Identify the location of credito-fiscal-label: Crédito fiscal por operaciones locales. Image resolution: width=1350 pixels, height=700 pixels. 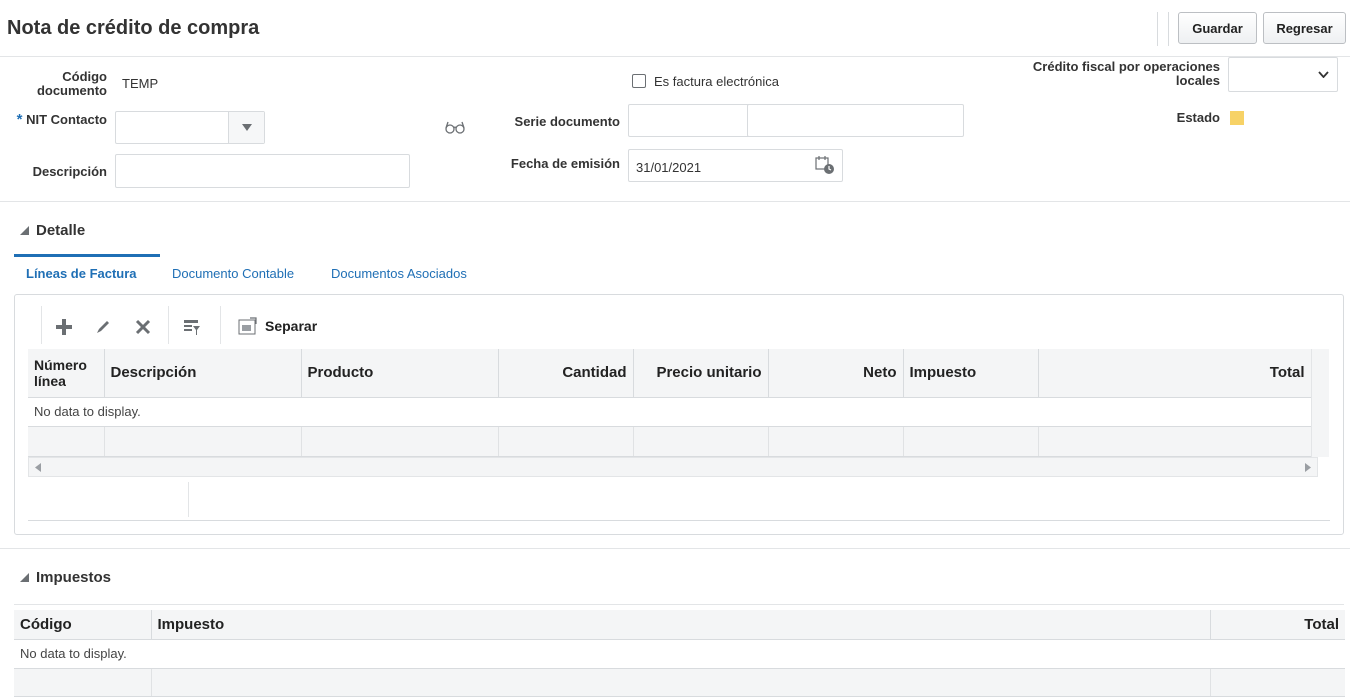
(1126, 73).